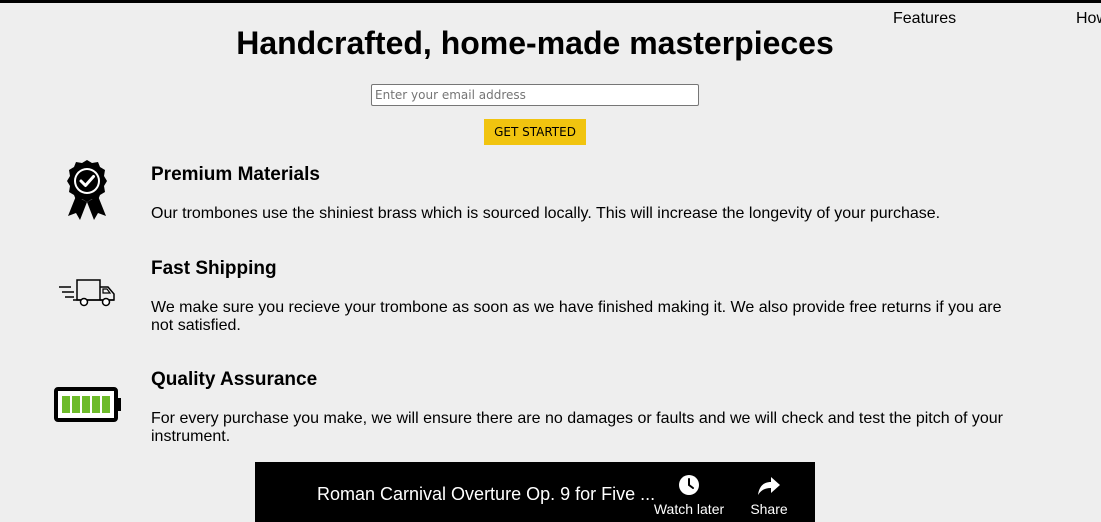  Describe the element at coordinates (1088, 19) in the screenshot. I see `nav-link-how: How` at that location.